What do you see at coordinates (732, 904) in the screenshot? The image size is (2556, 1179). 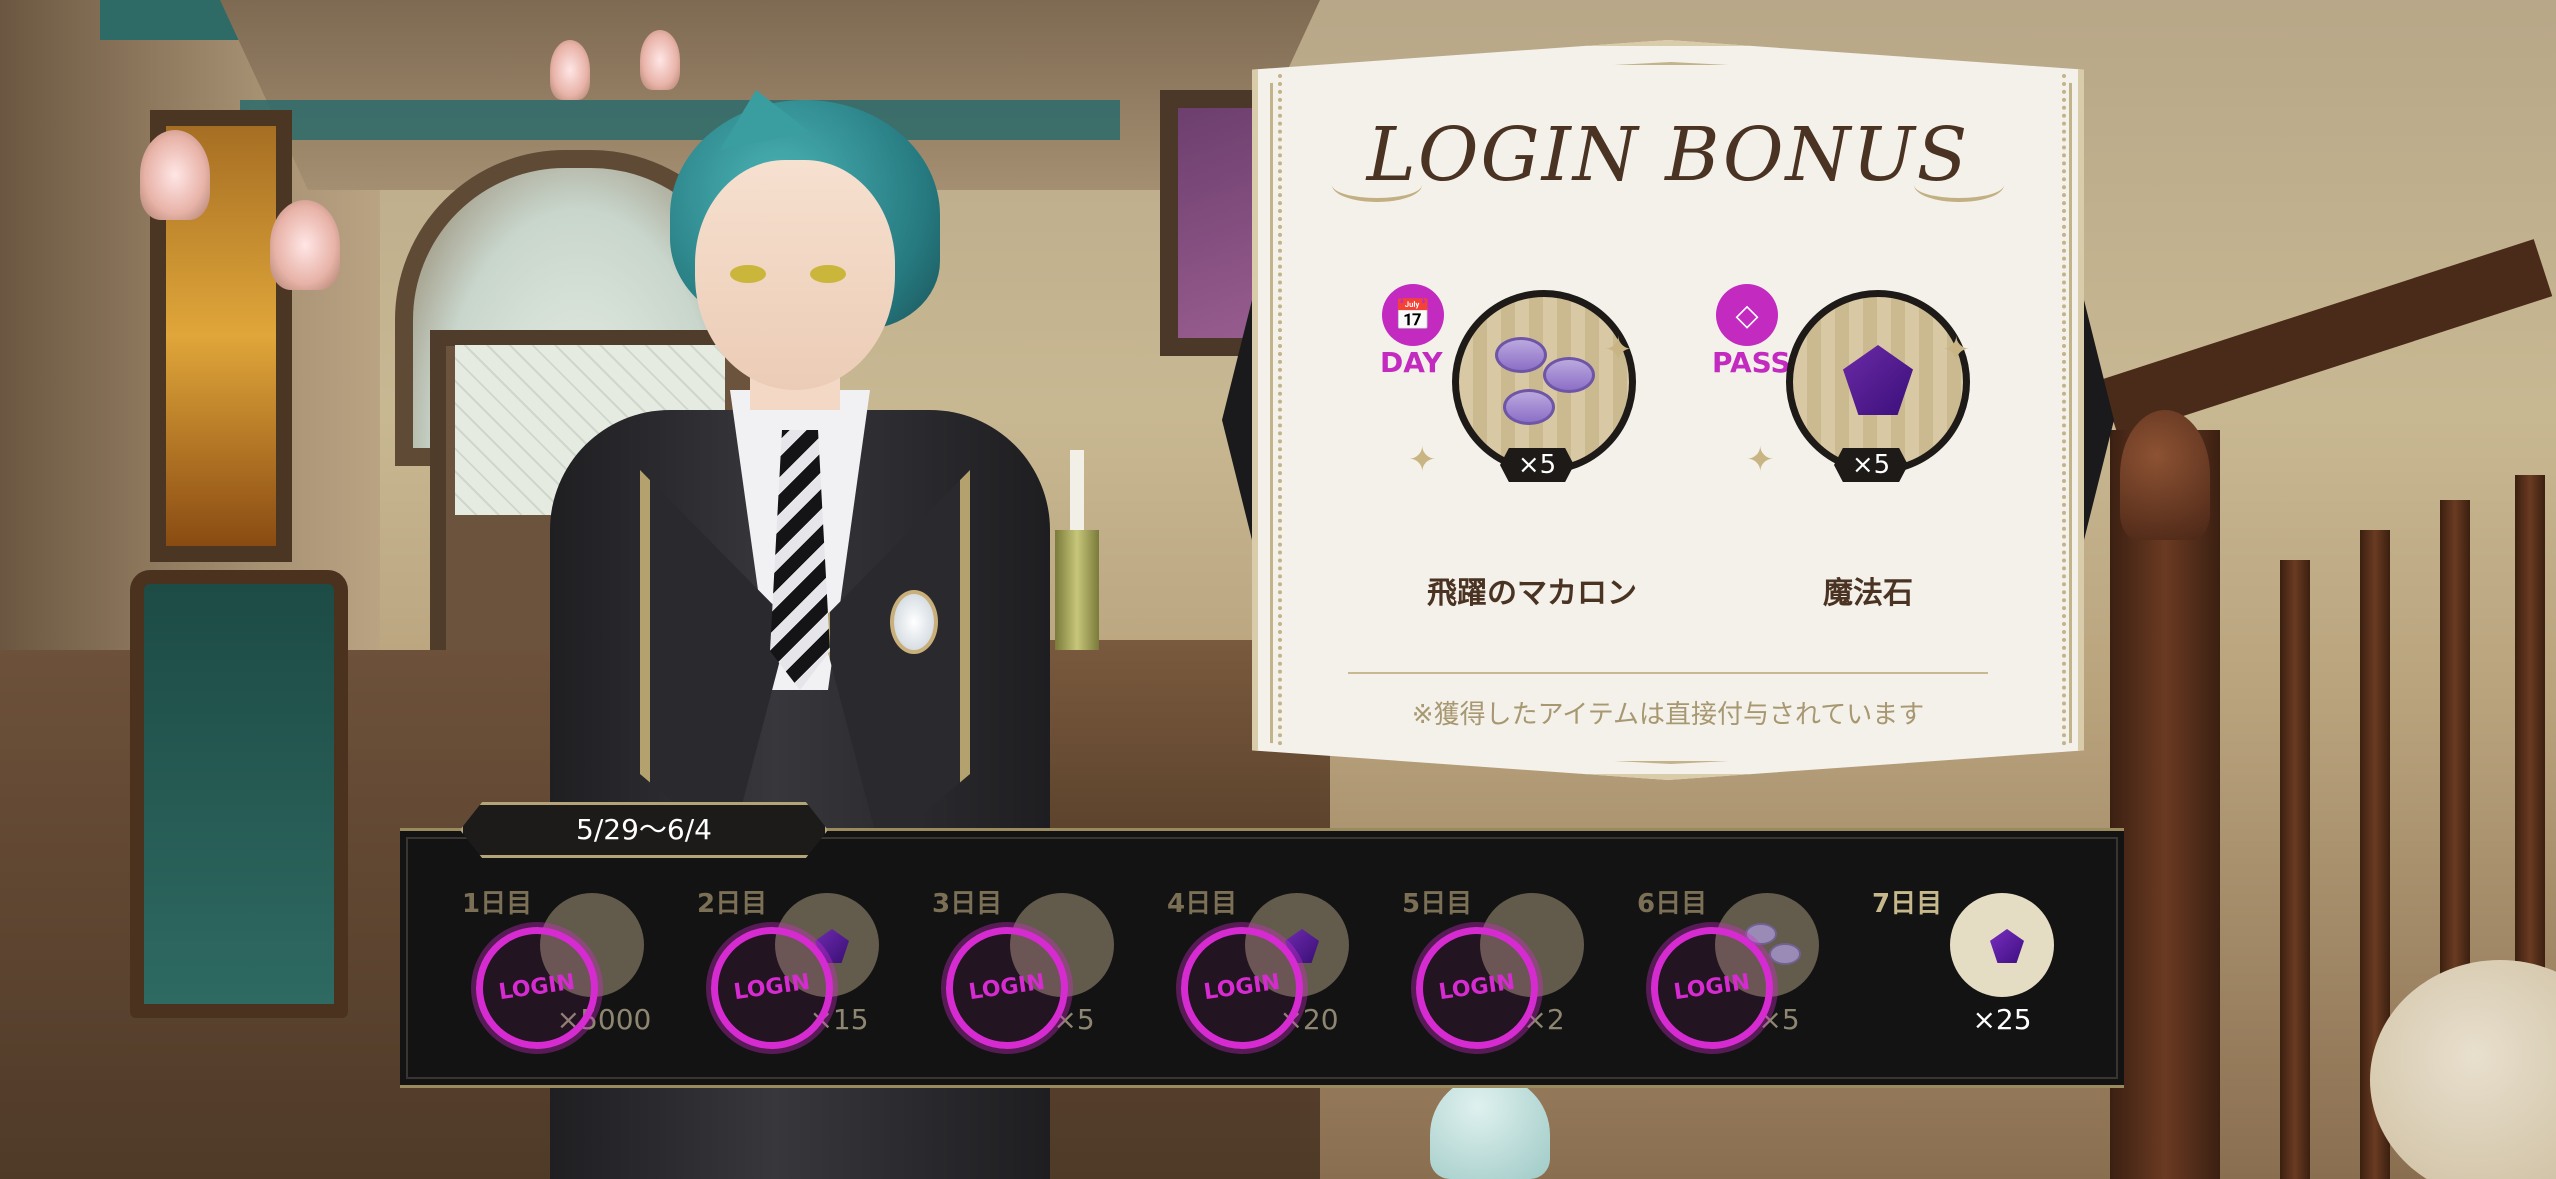 I see `day-label: 2日目` at bounding box center [732, 904].